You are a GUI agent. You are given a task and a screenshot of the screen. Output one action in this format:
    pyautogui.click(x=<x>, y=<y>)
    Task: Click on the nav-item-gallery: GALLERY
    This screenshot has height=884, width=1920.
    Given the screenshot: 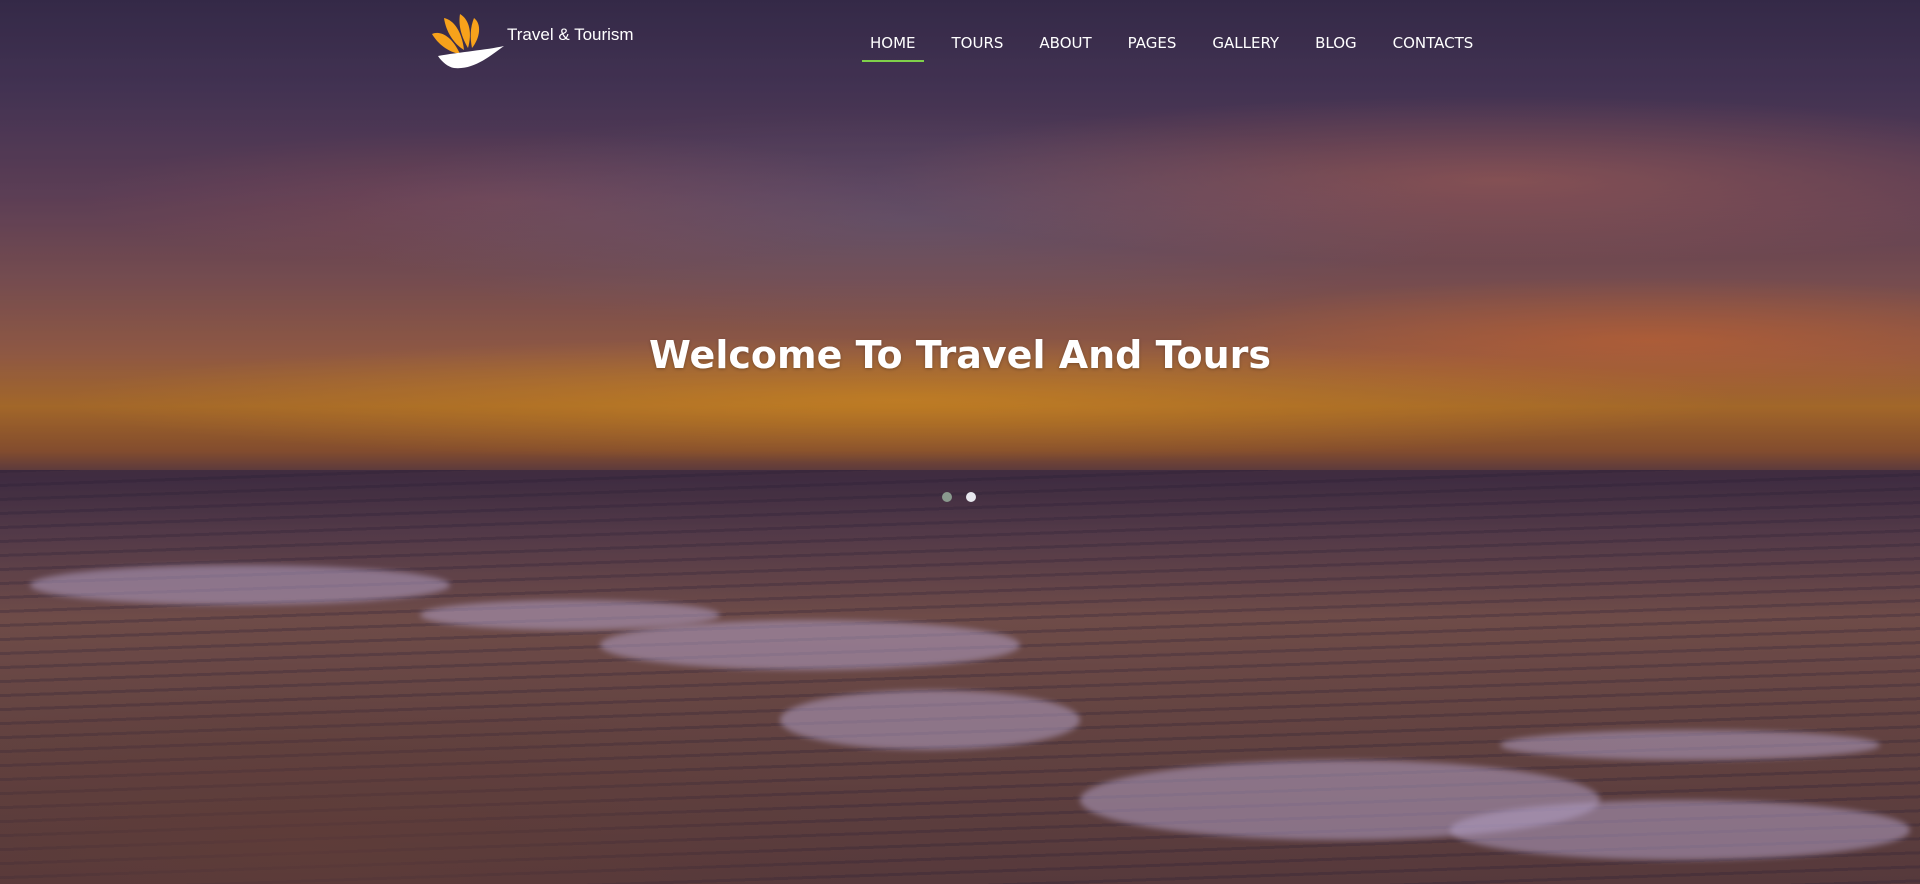 What is the action you would take?
    pyautogui.click(x=1245, y=46)
    